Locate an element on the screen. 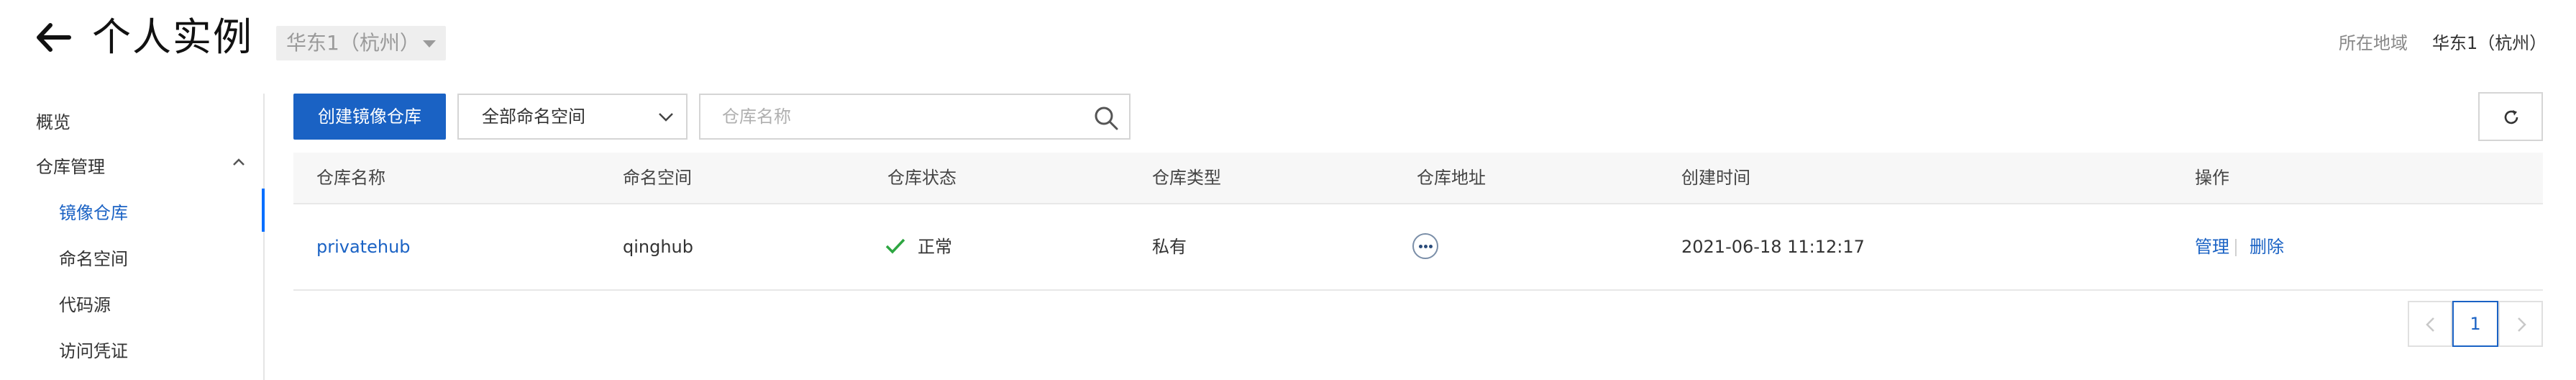  more-icon is located at coordinates (1425, 246).